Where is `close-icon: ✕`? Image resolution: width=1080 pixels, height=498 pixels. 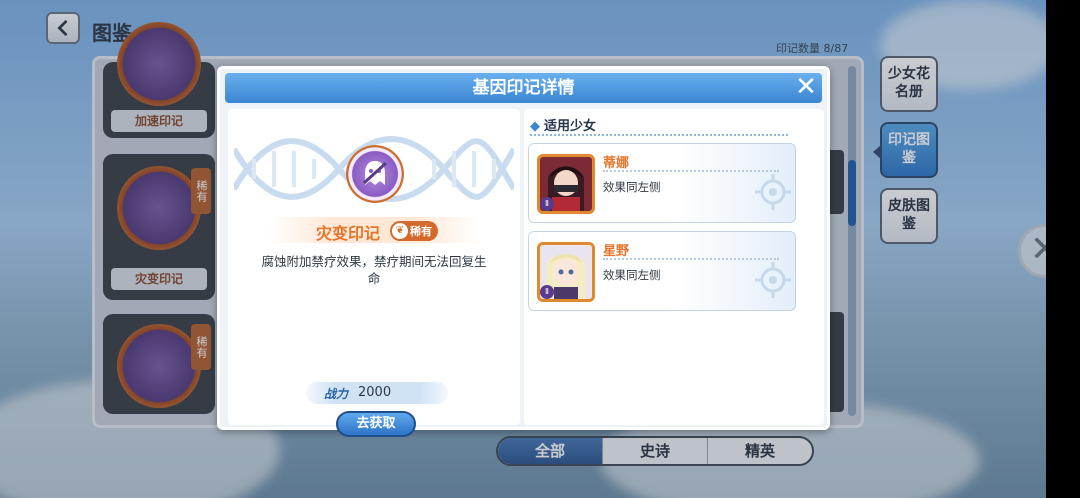
close-icon: ✕ is located at coordinates (806, 87).